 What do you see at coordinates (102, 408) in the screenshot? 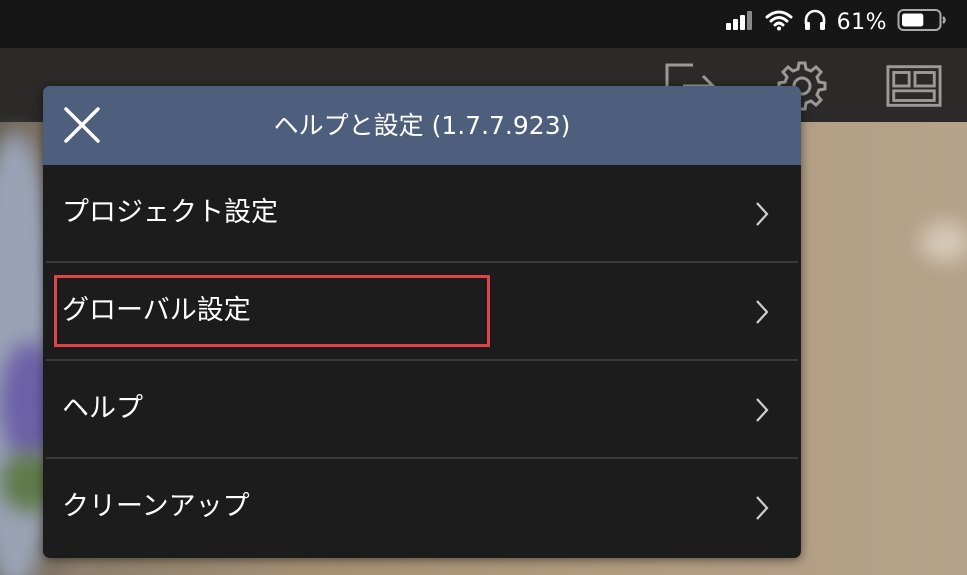
I see `menu-item-label: ヘルプ` at bounding box center [102, 408].